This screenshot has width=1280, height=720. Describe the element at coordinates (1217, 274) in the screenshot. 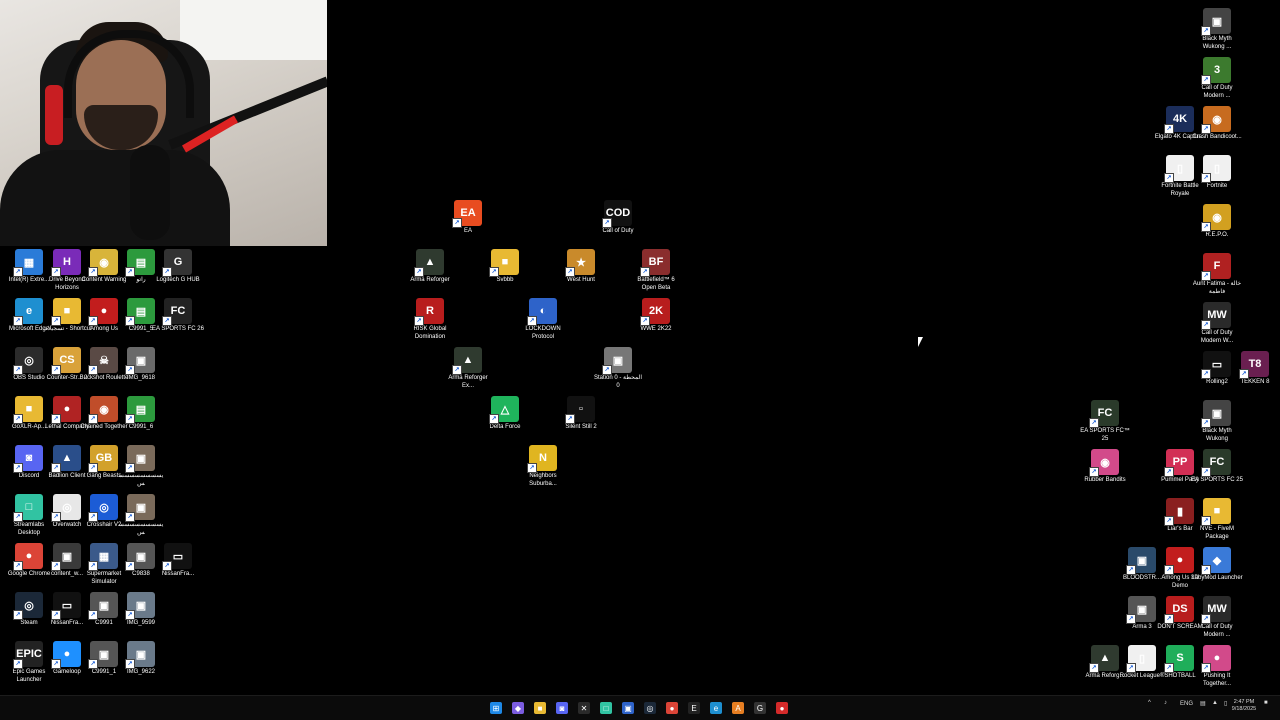

I see `desktop-icon: F ↗ Aunt Fatima - خالة فاطمة` at that location.